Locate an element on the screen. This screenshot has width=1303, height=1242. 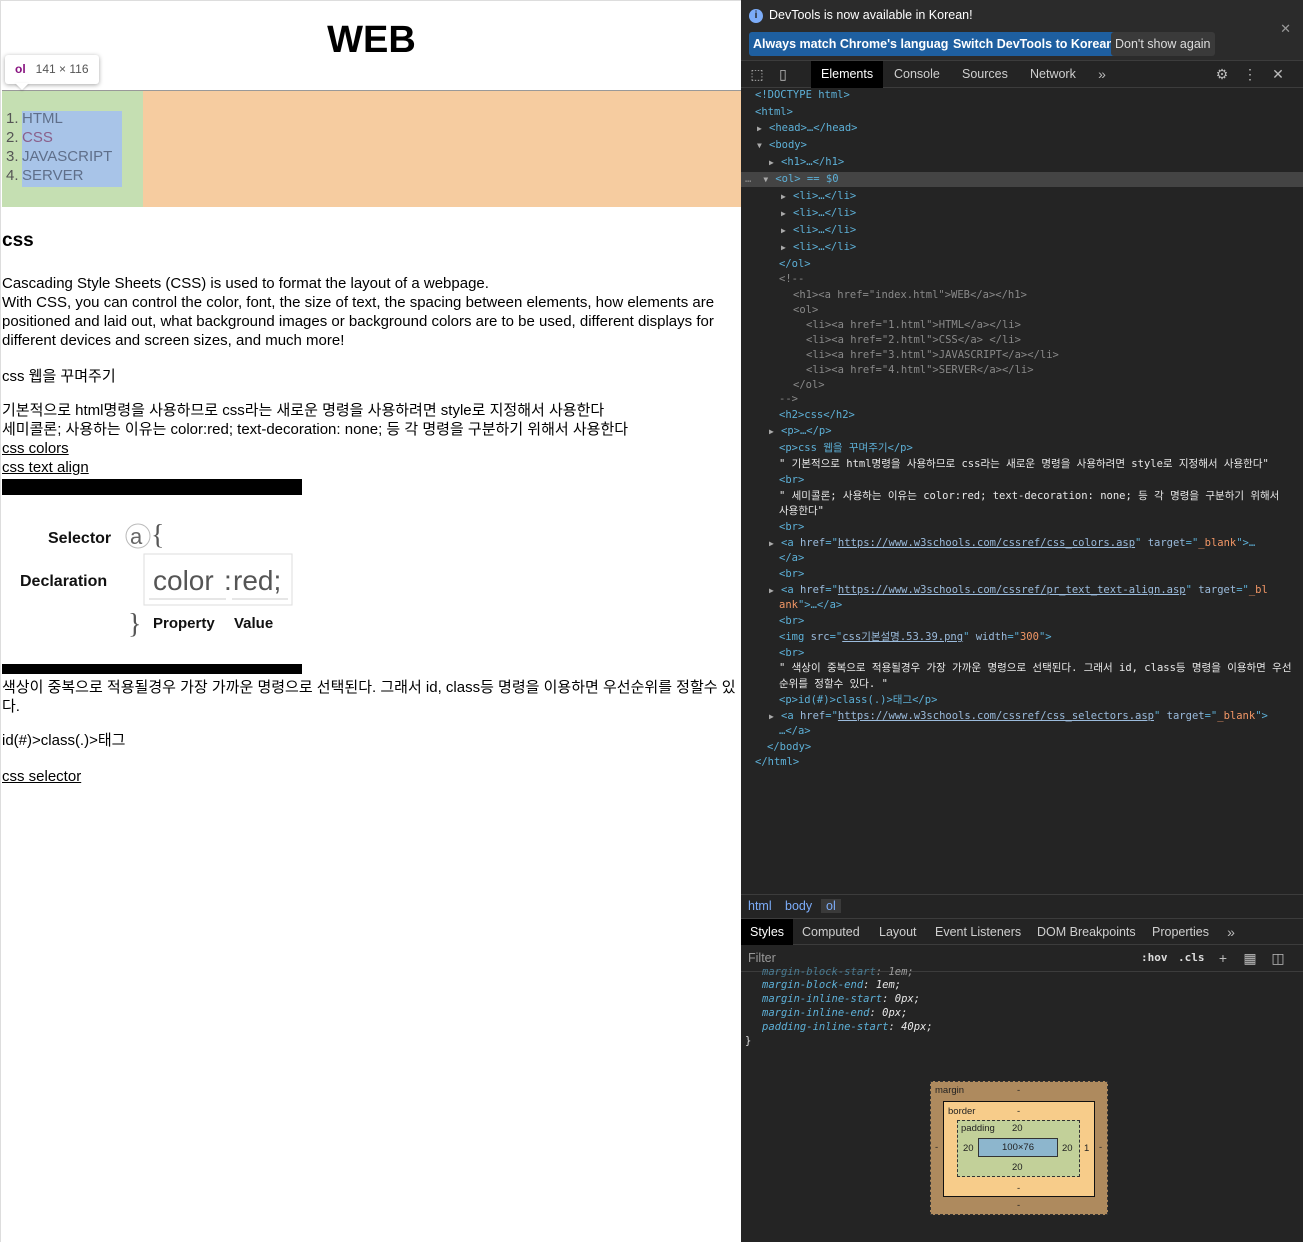
css-declaration: margin-inline-start: 0px; is located at coordinates (841, 999).